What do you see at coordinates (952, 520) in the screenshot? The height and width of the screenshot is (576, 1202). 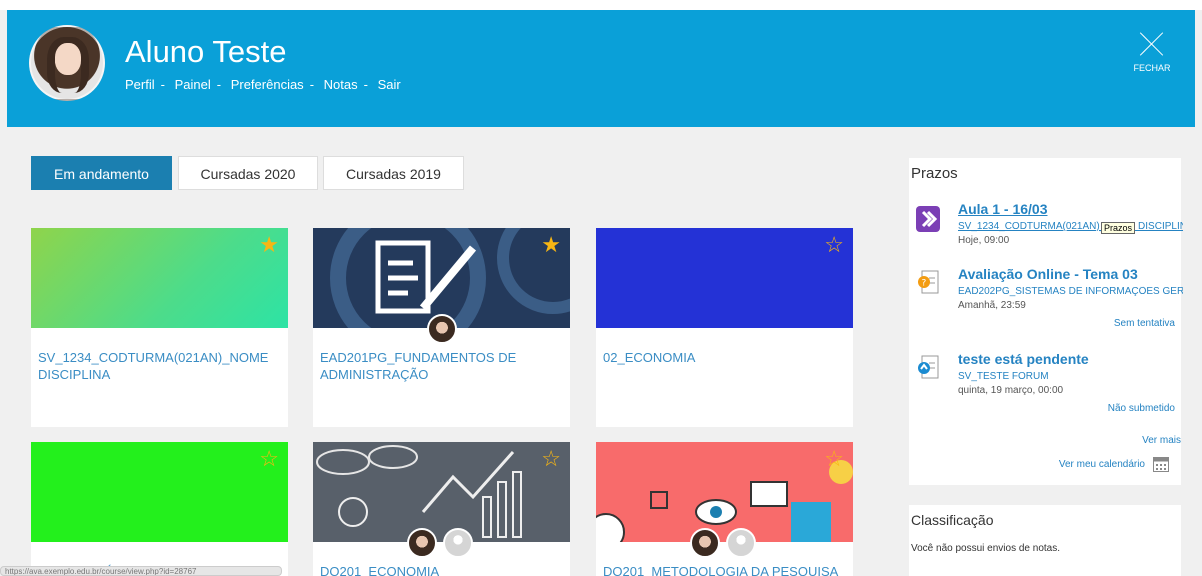 I see `grades-title: Classificação` at bounding box center [952, 520].